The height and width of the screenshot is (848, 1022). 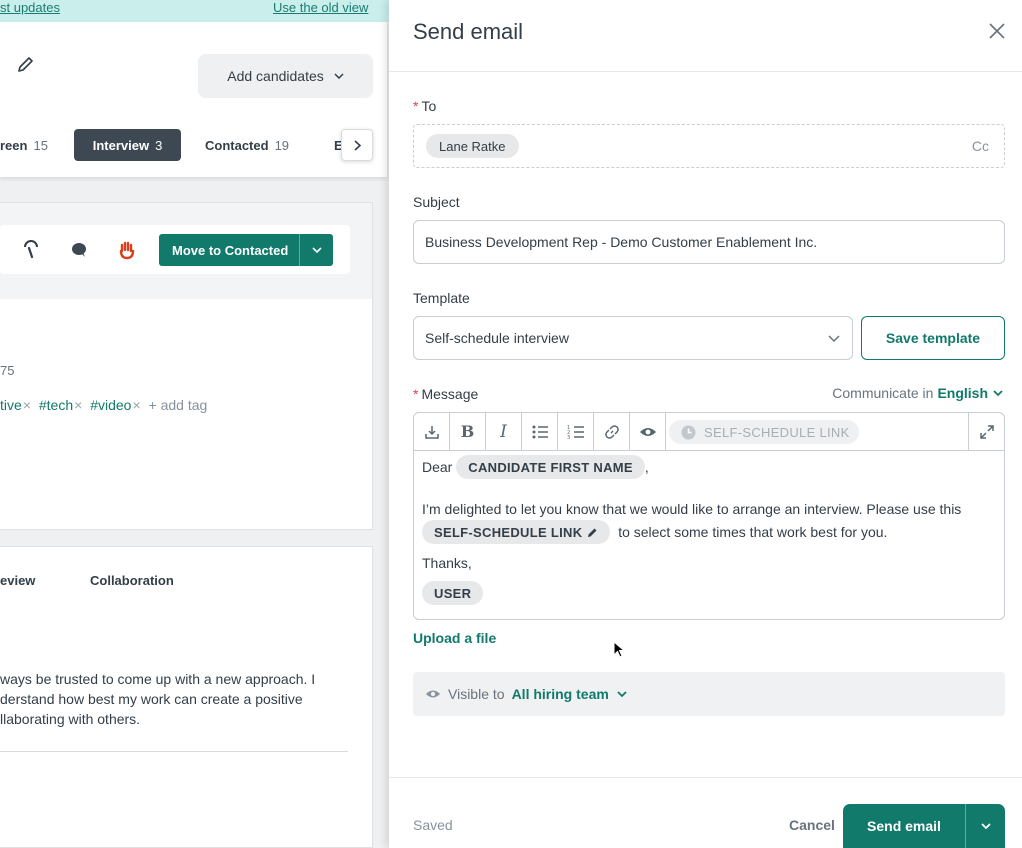 I want to click on preview-eye-icon, so click(x=648, y=431).